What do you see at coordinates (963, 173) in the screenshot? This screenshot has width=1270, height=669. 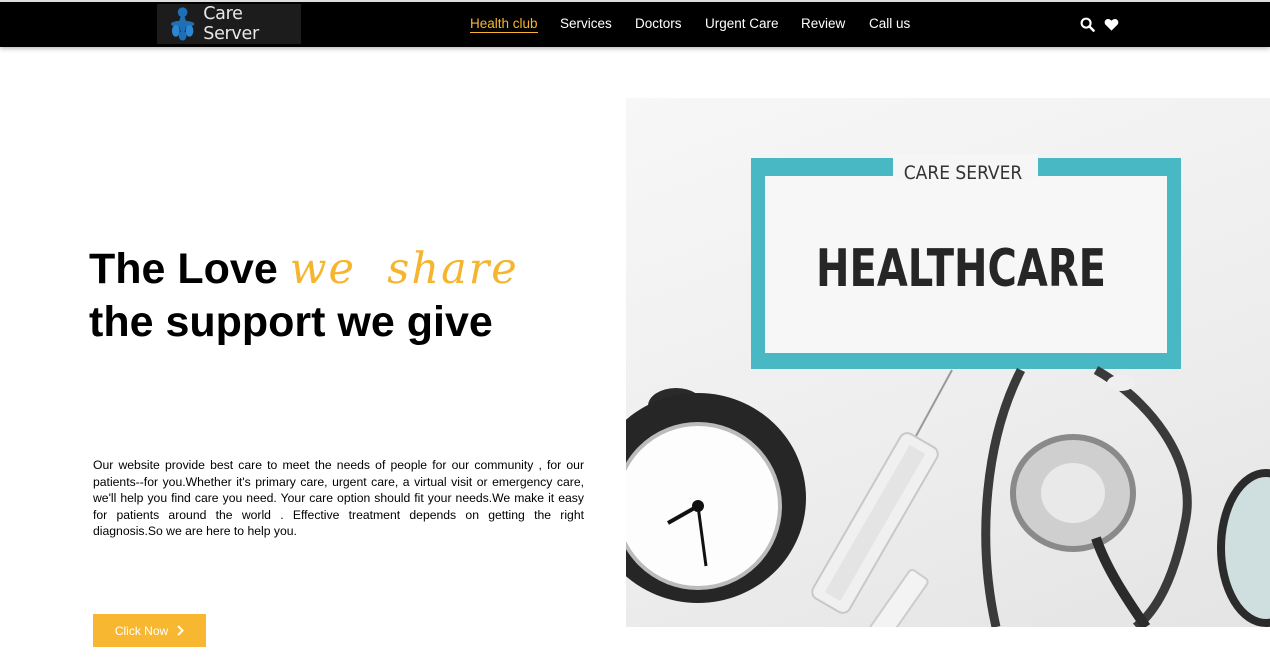 I see `frame-top-text: CARE SERVER` at bounding box center [963, 173].